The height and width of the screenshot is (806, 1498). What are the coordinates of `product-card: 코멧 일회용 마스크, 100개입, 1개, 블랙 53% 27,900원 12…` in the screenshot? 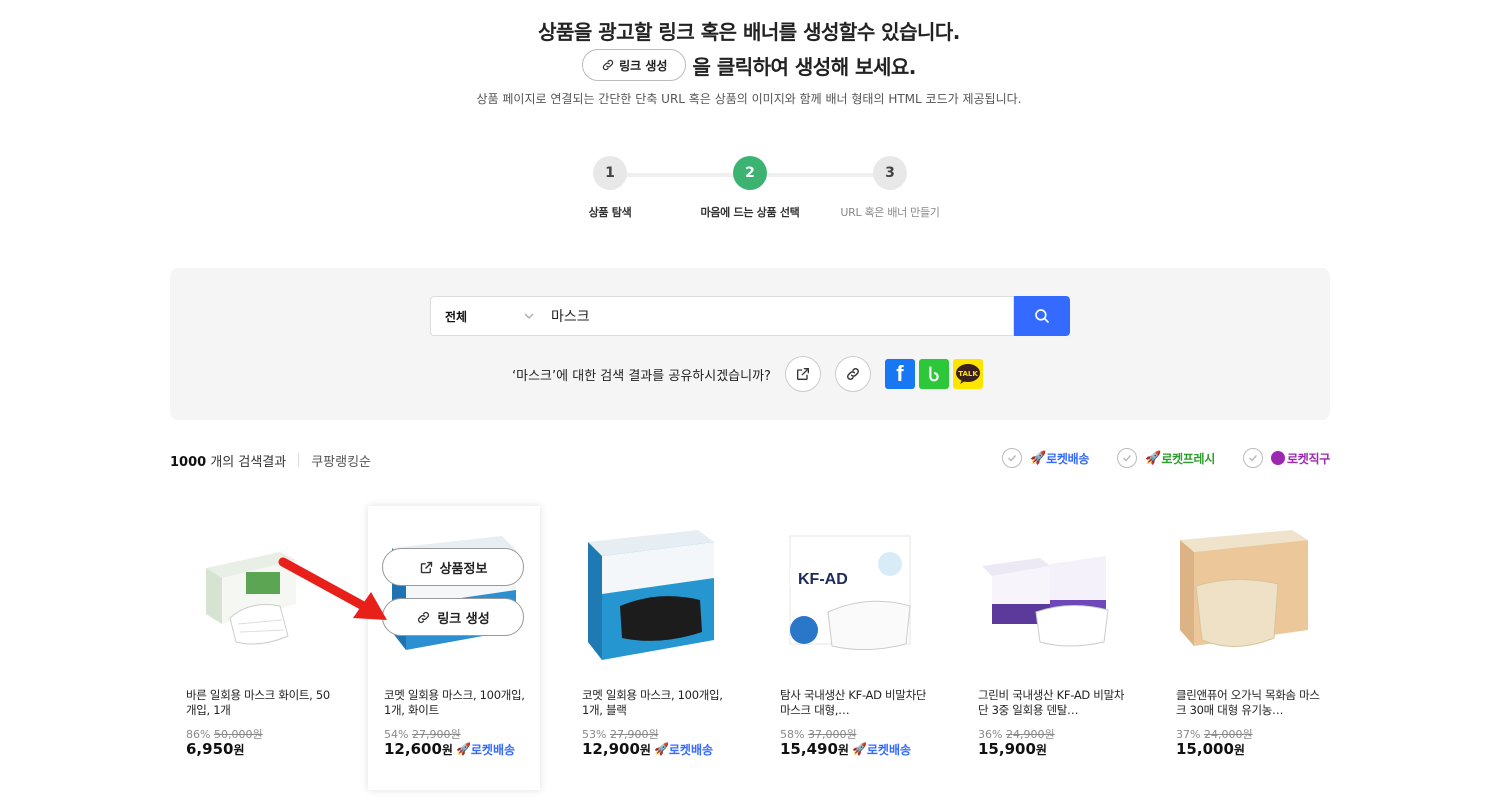 It's located at (652, 648).